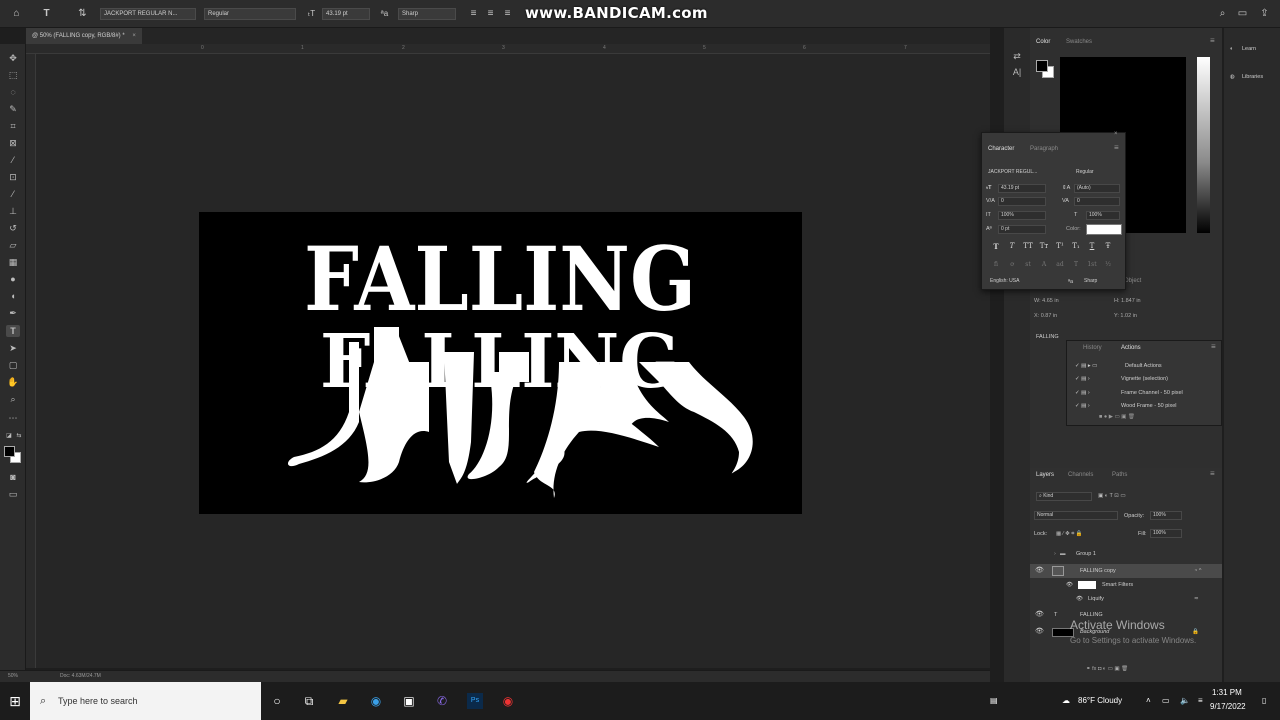 This screenshot has height=720, width=1280. I want to click on close-icon: ×, so click(1116, 134).